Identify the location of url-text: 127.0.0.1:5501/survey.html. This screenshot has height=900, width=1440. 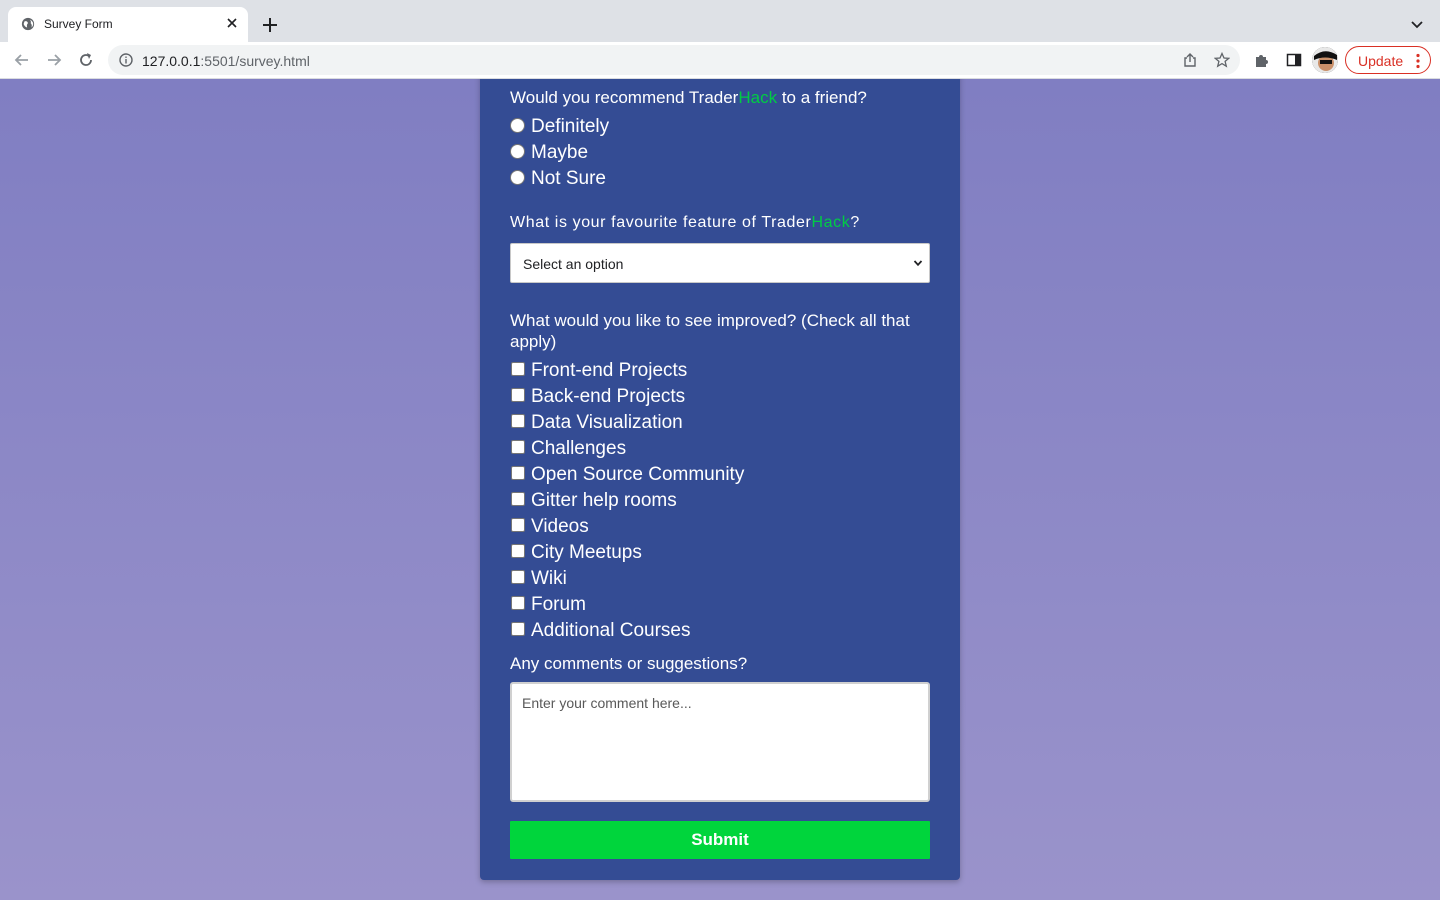
(226, 61).